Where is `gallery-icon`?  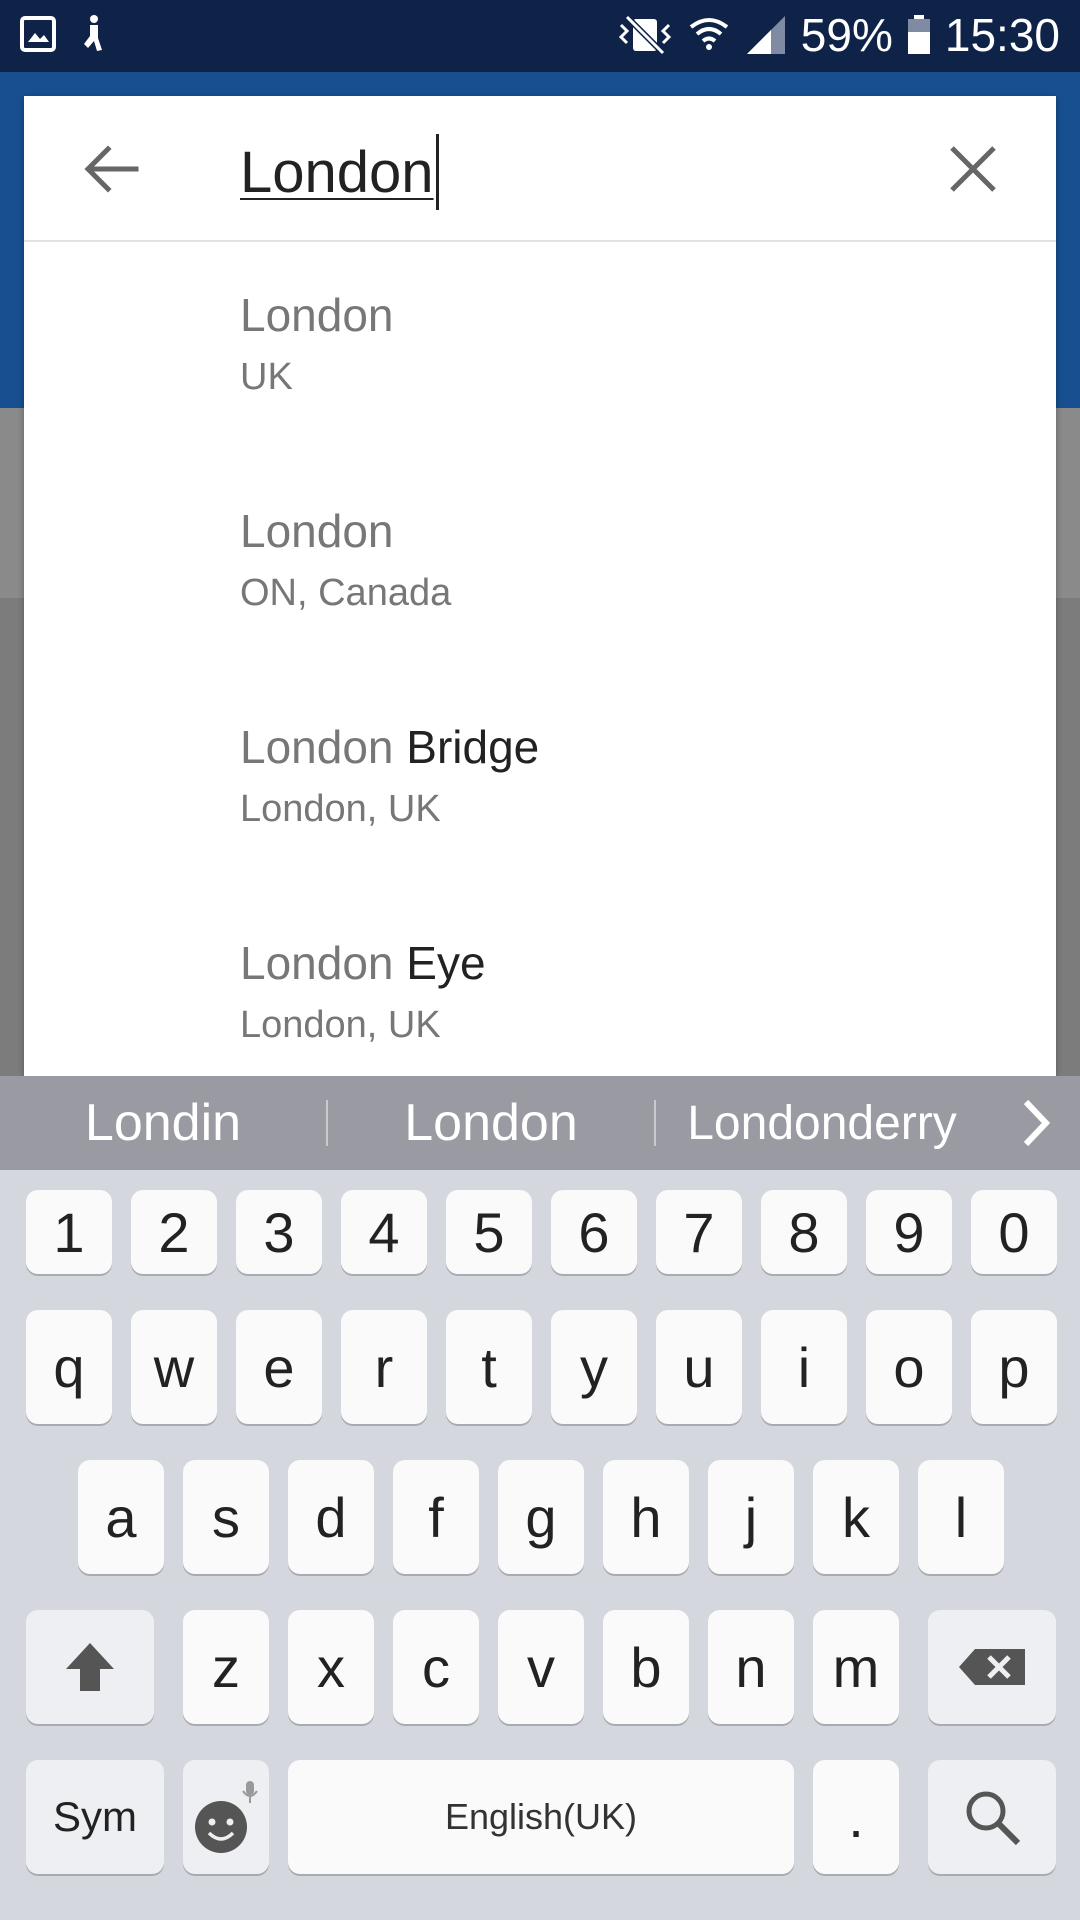
gallery-icon is located at coordinates (38, 34).